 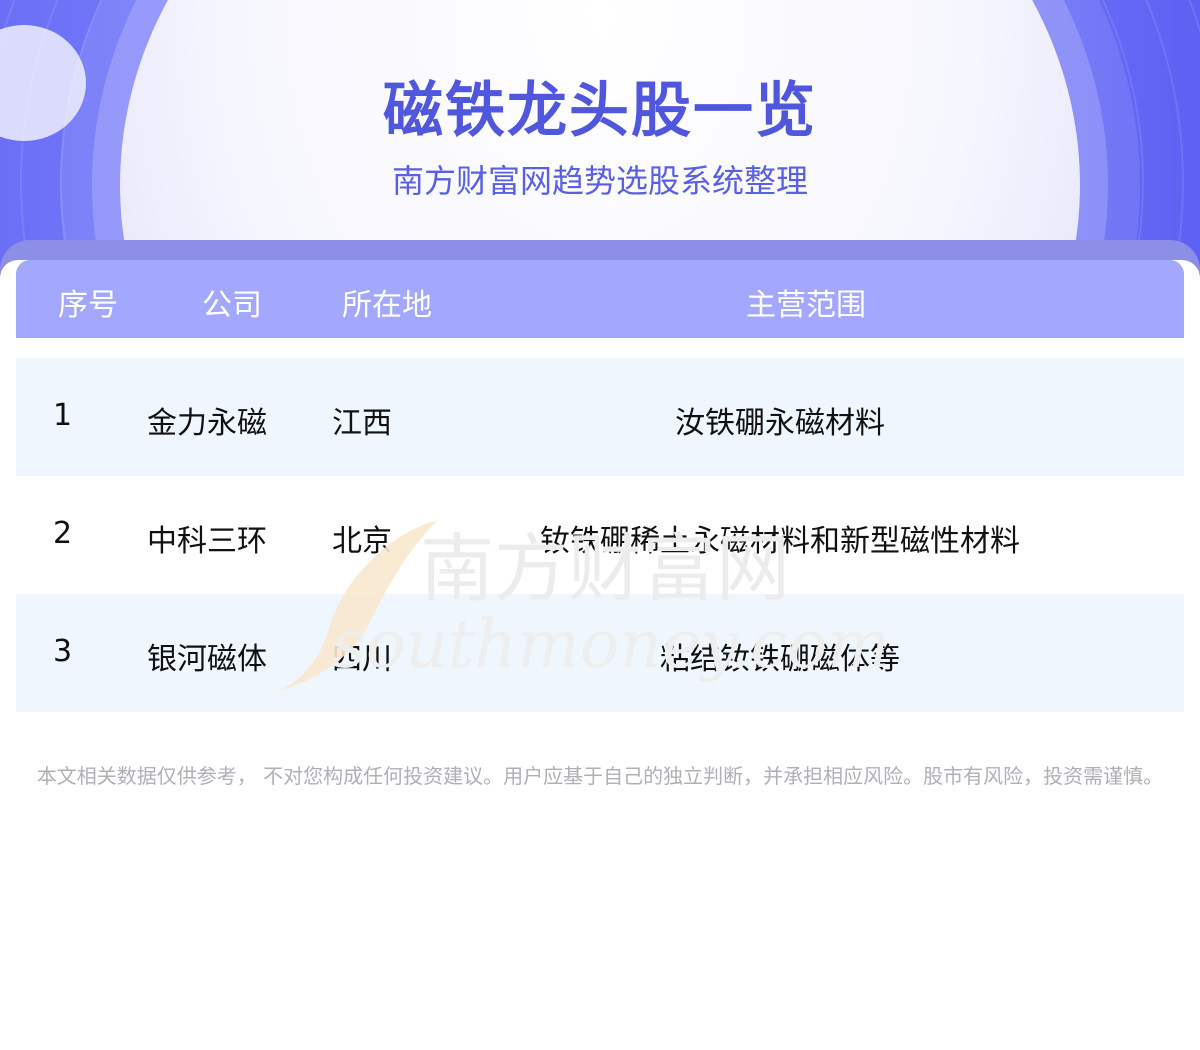 What do you see at coordinates (806, 305) in the screenshot?
I see `column-header-business: 主营范围` at bounding box center [806, 305].